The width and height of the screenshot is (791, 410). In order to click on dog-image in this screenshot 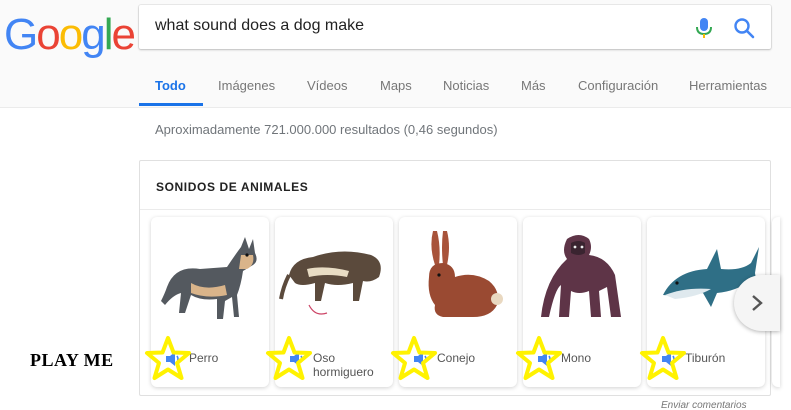, I will do `click(209, 278)`.